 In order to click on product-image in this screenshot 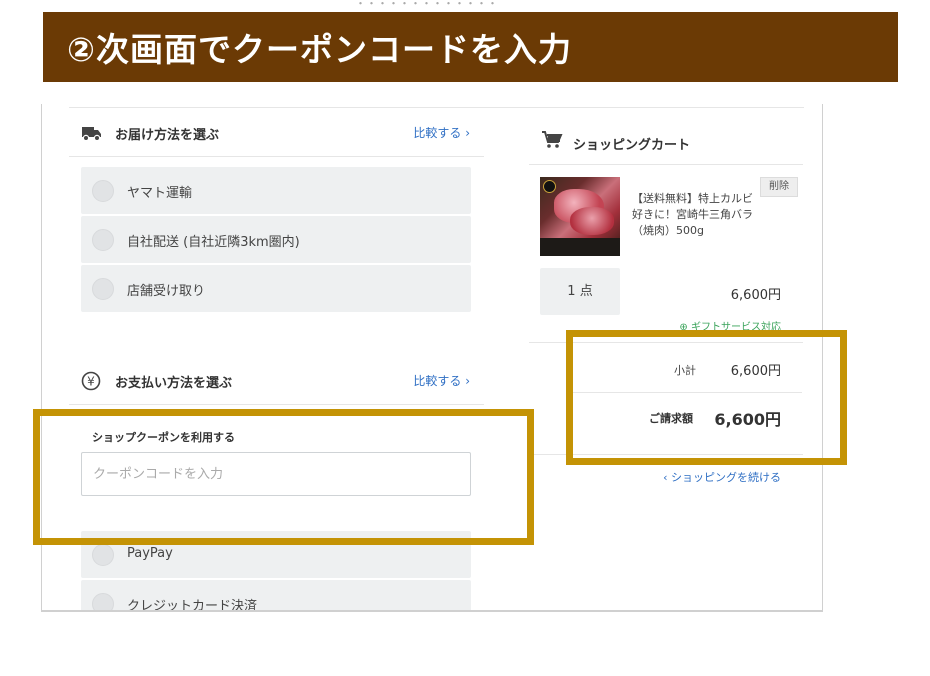, I will do `click(580, 216)`.